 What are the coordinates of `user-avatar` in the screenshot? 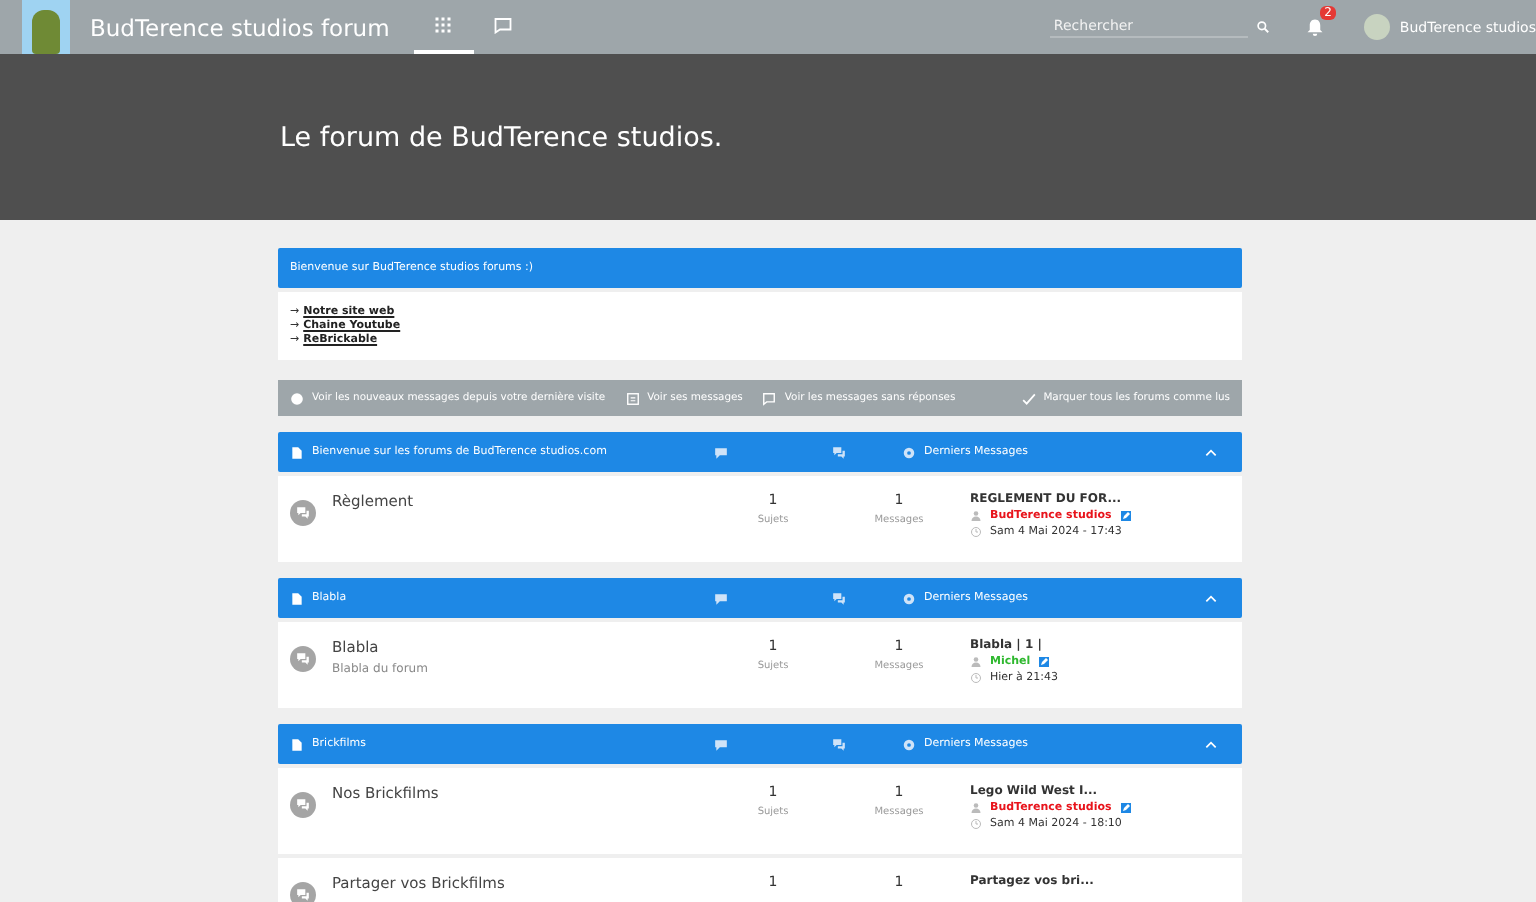 It's located at (1376, 27).